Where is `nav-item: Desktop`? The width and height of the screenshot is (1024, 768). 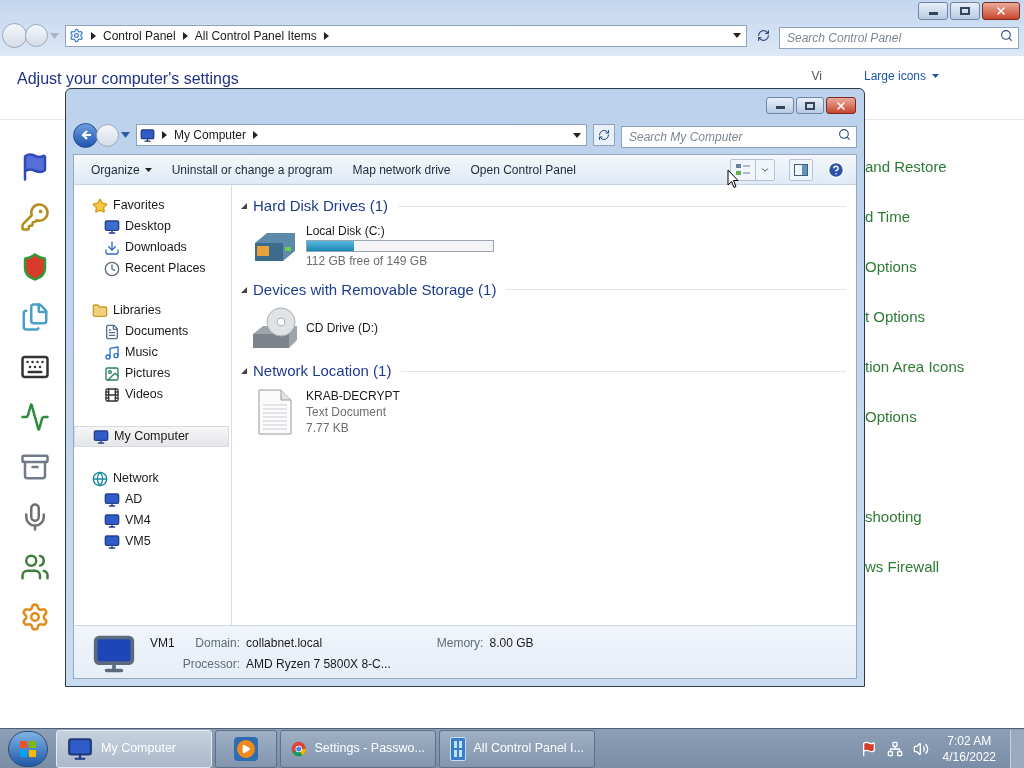
nav-item: Desktop is located at coordinates (152, 226).